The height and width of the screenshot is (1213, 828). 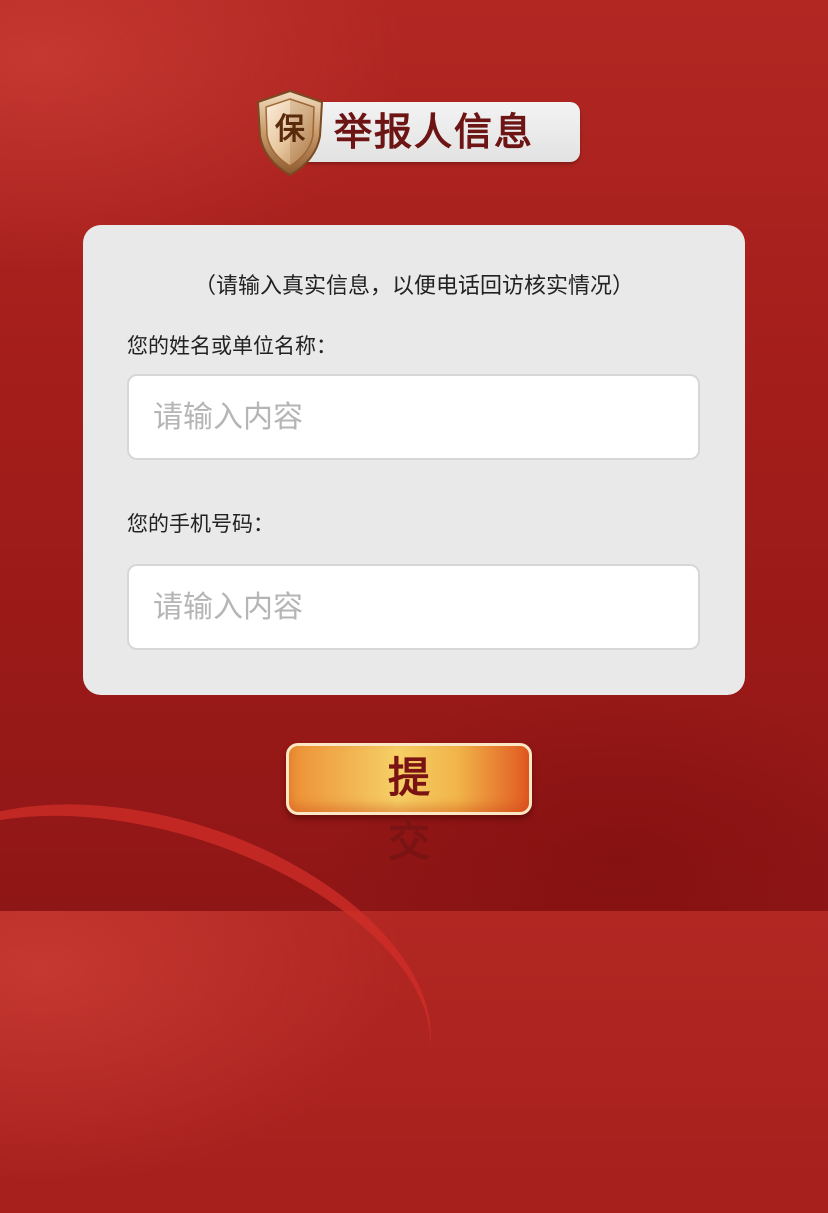 What do you see at coordinates (200, 524) in the screenshot?
I see `phone-field-label: 您的手机号码：` at bounding box center [200, 524].